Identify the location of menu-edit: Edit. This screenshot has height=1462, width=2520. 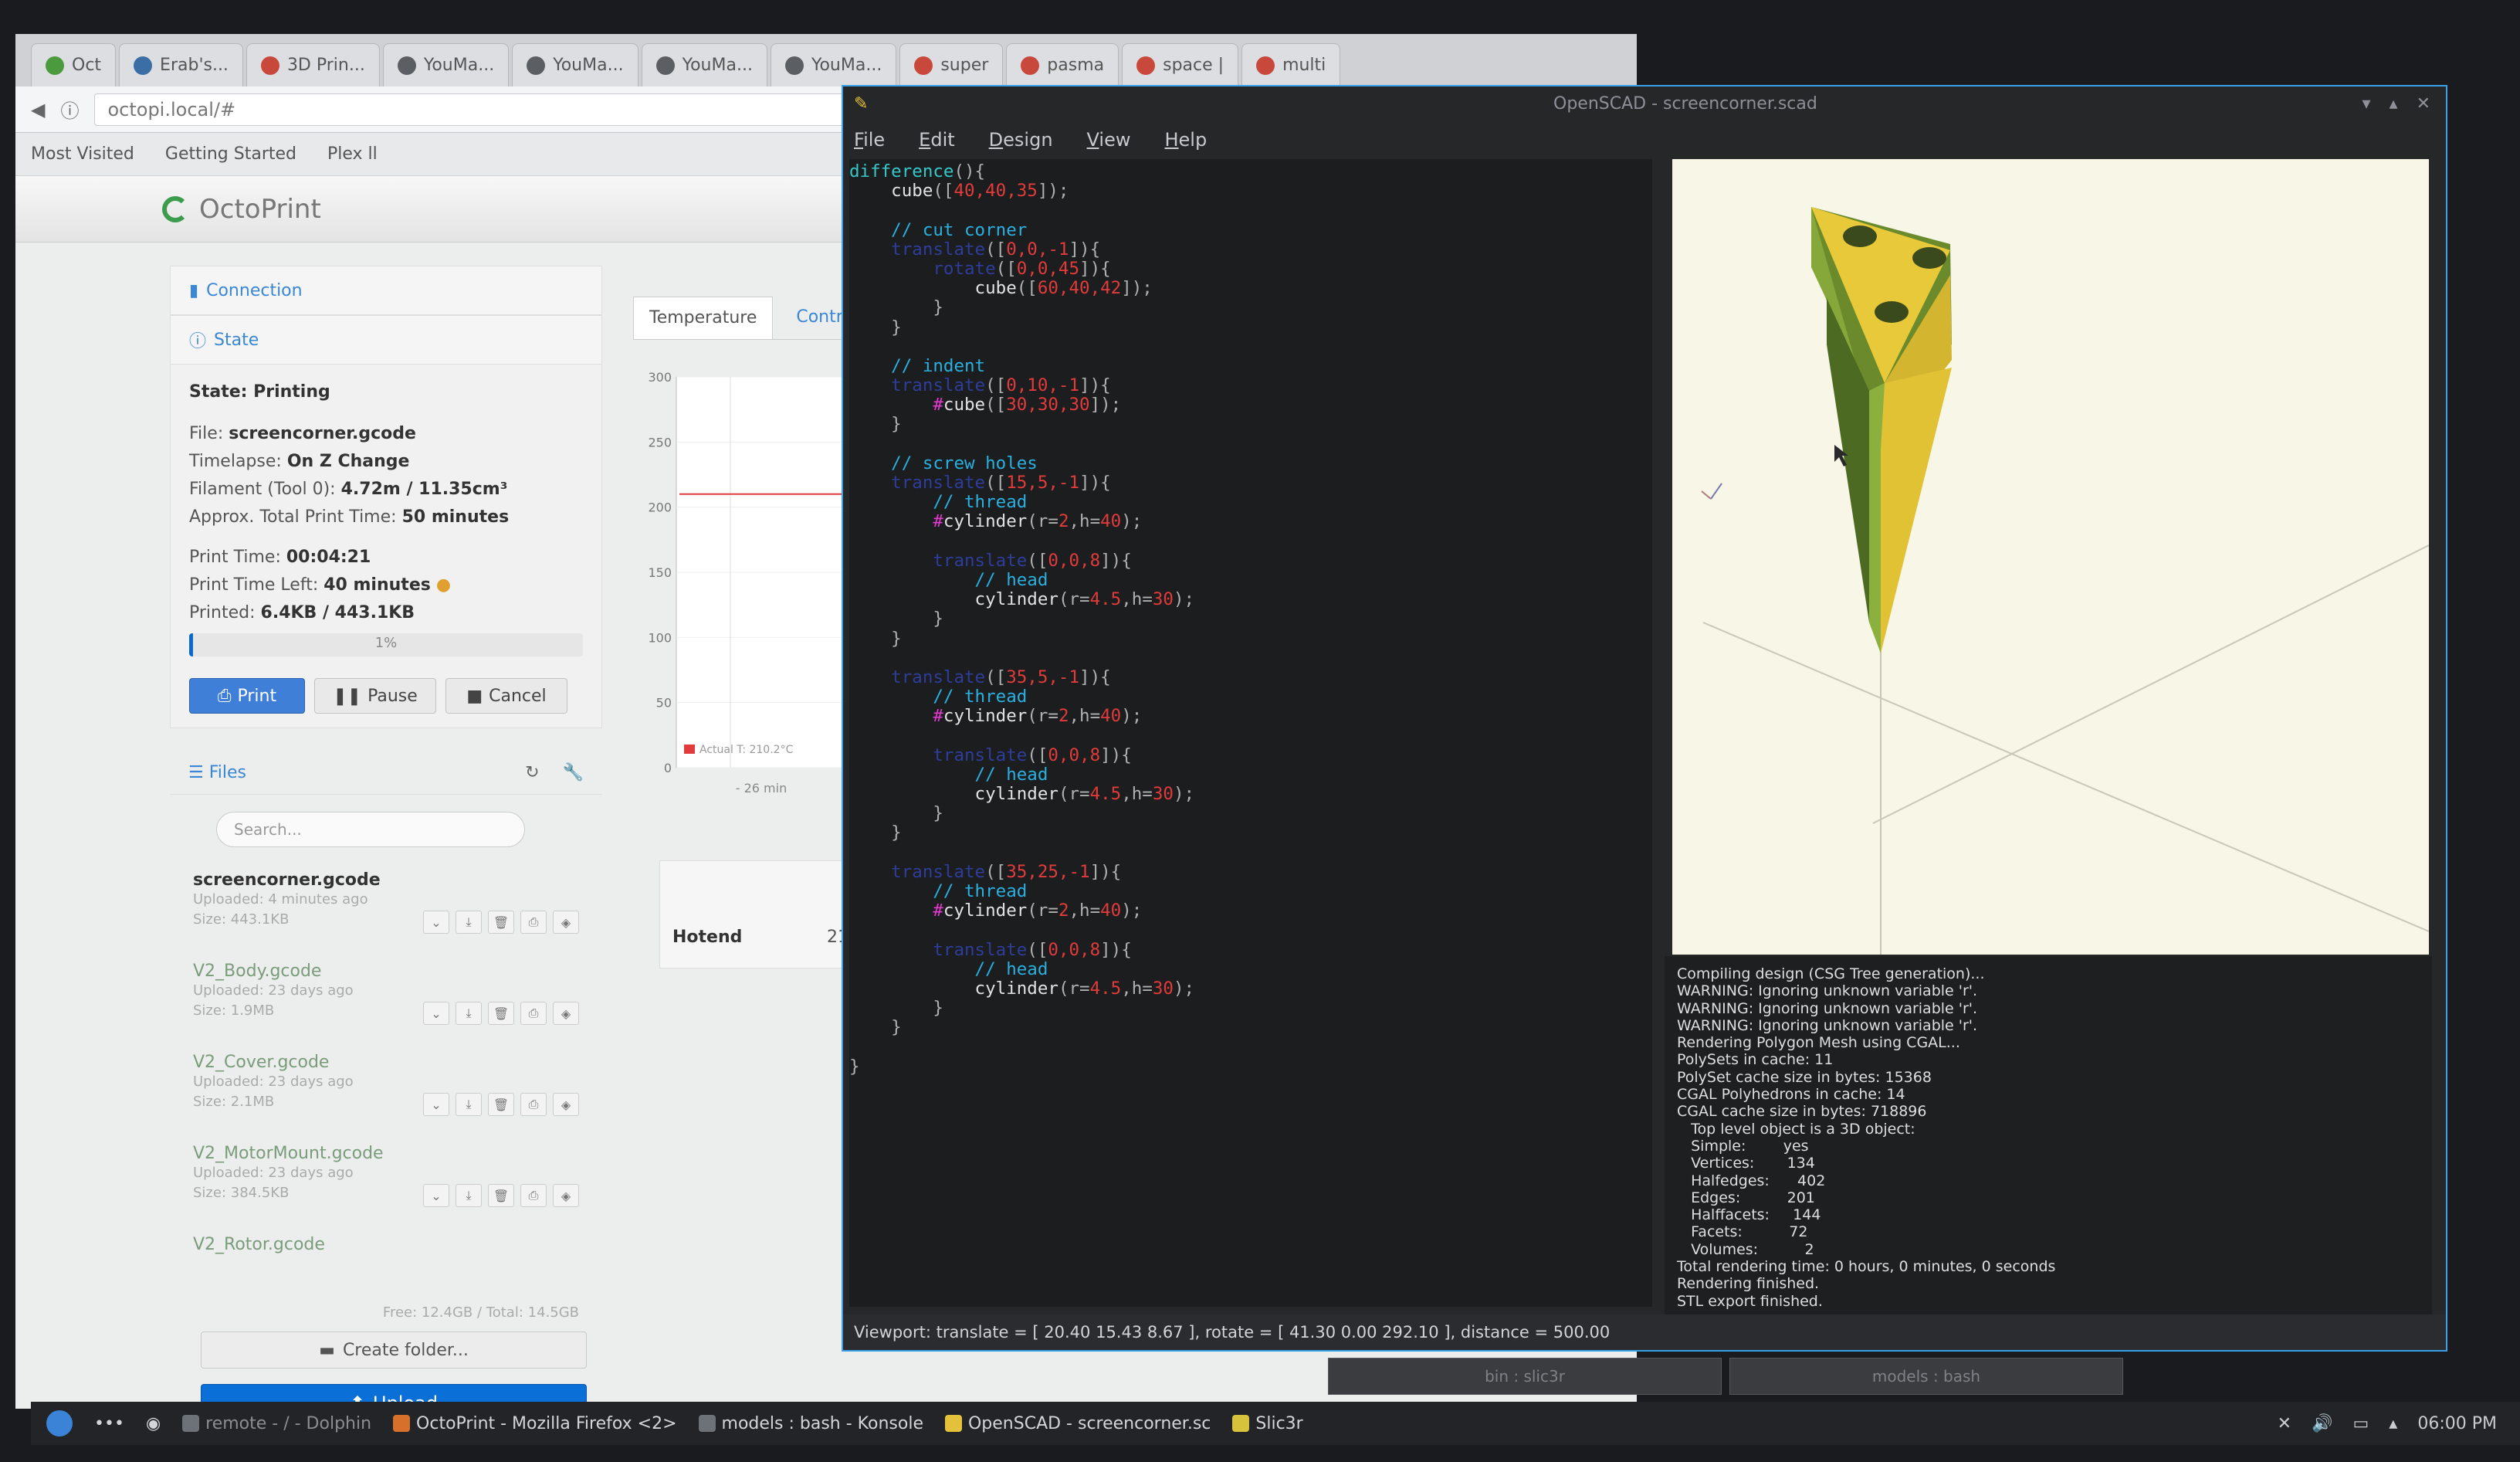
(937, 140).